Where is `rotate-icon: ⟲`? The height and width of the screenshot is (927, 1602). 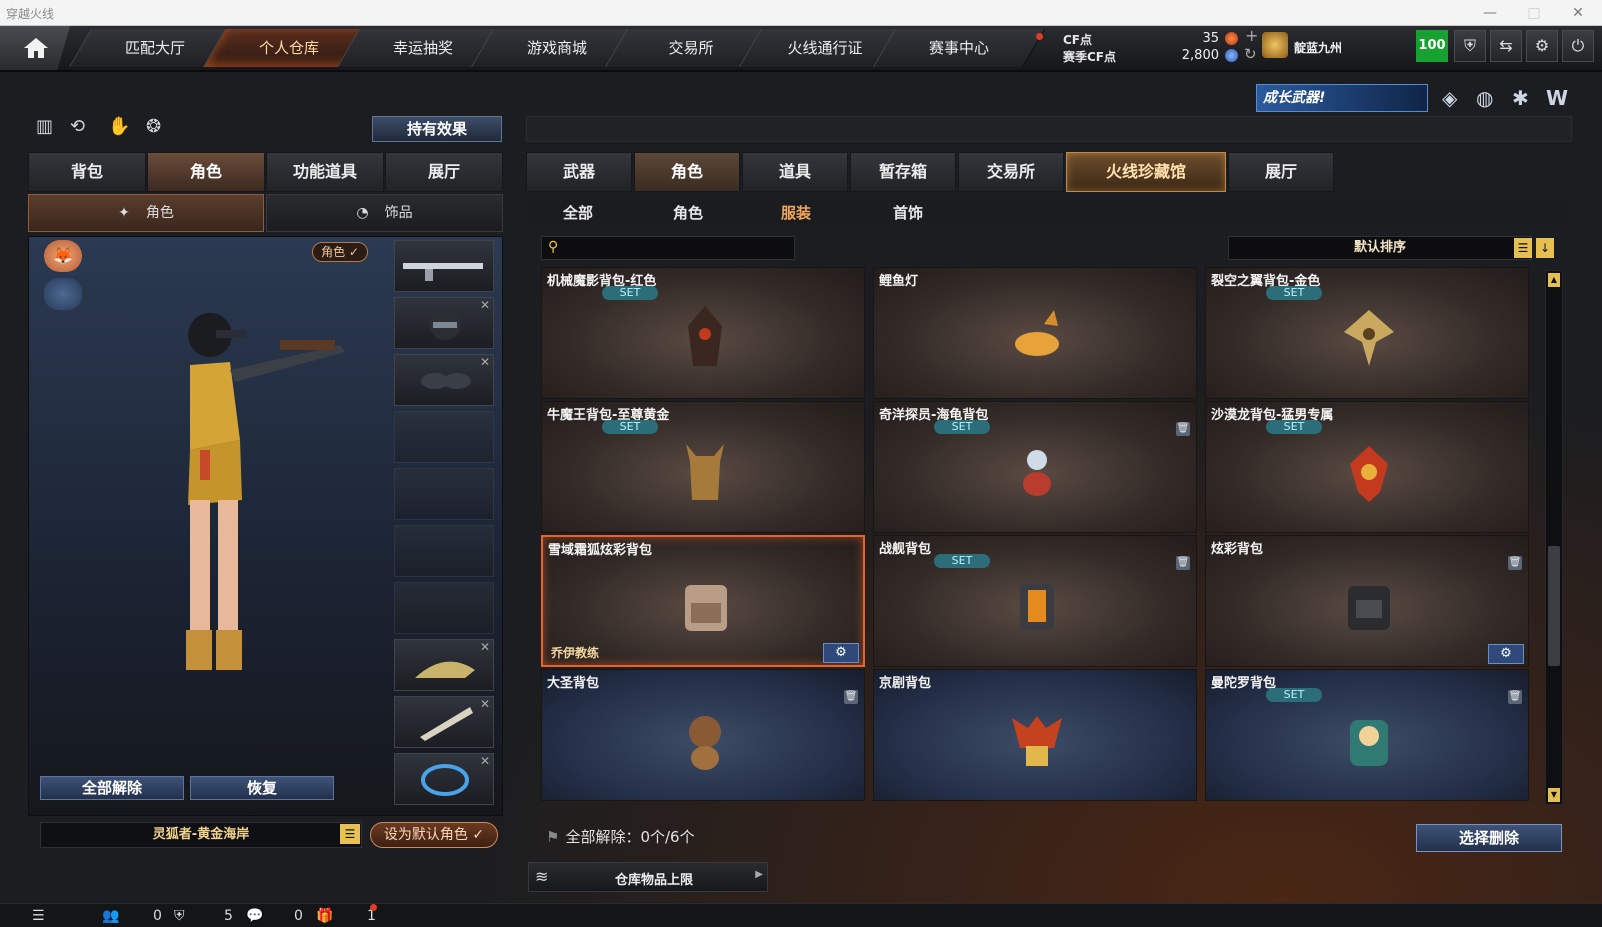 rotate-icon: ⟲ is located at coordinates (77, 126).